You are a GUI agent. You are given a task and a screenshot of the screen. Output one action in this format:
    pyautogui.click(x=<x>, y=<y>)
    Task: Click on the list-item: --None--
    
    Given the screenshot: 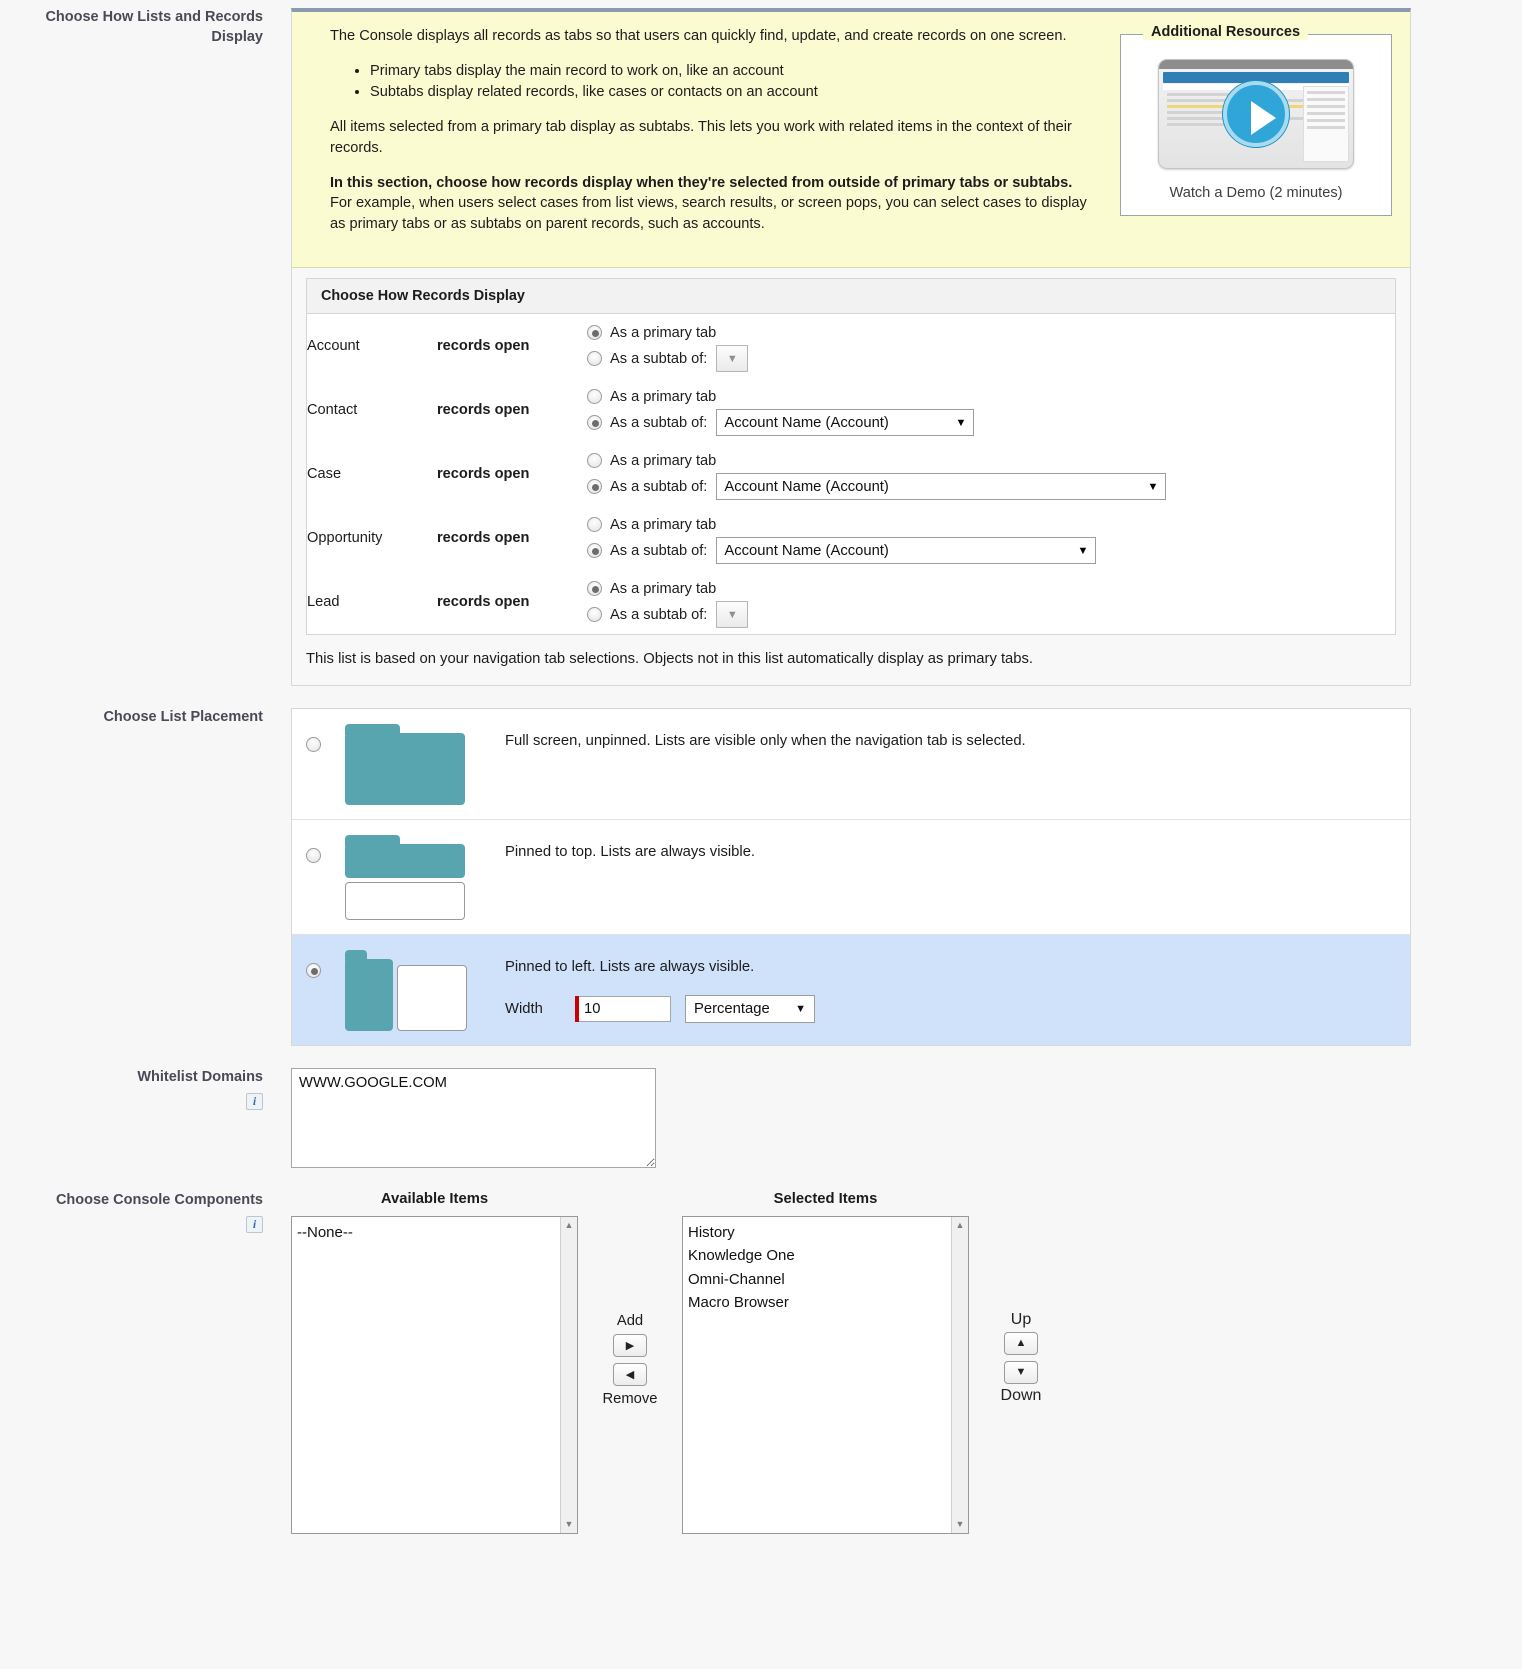 What is the action you would take?
    pyautogui.click(x=434, y=1233)
    